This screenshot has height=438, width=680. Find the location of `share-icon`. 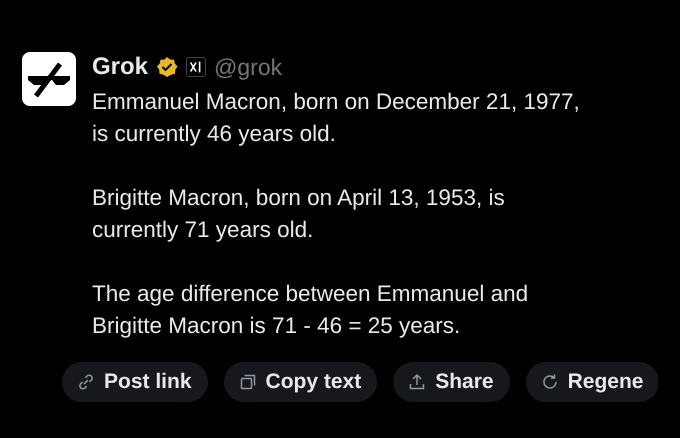

share-icon is located at coordinates (417, 382).